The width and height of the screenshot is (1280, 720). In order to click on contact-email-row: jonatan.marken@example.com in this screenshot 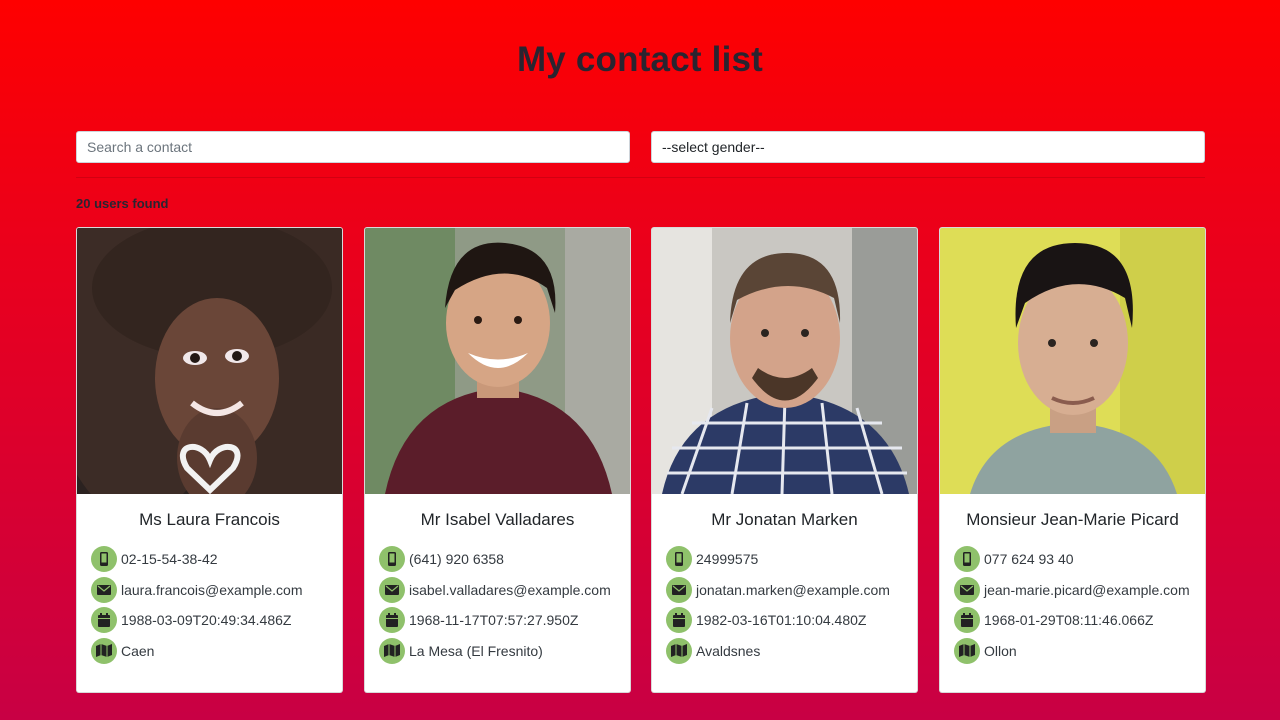, I will do `click(791, 589)`.